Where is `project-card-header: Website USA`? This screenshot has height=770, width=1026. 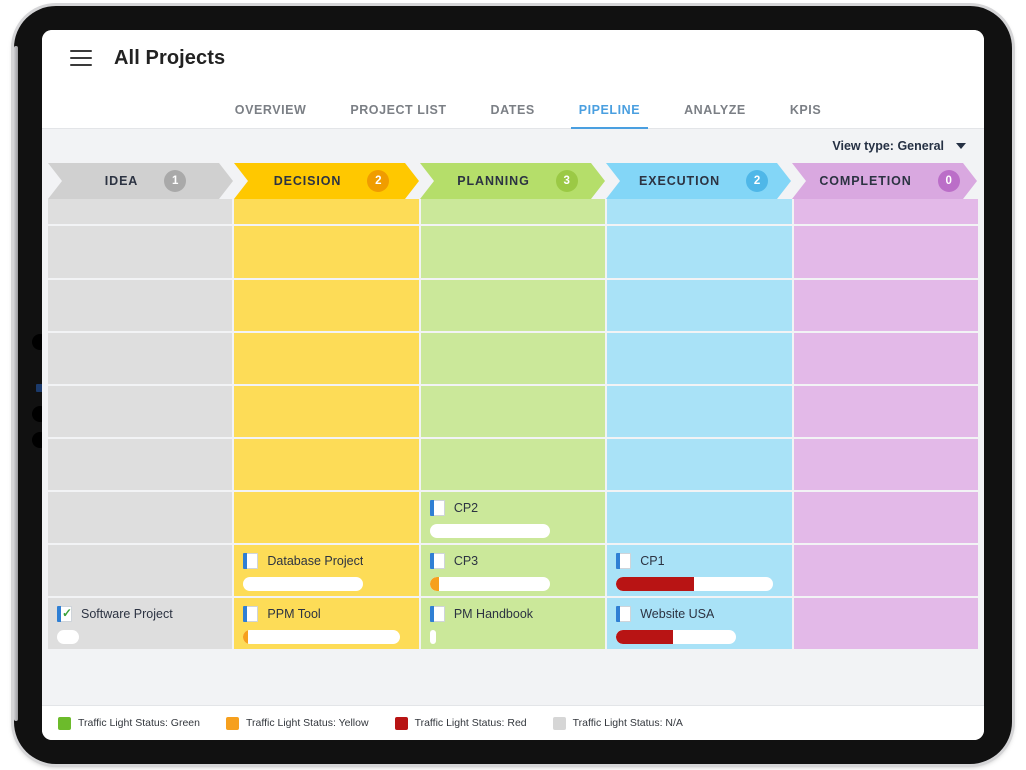
project-card-header: Website USA is located at coordinates (699, 614).